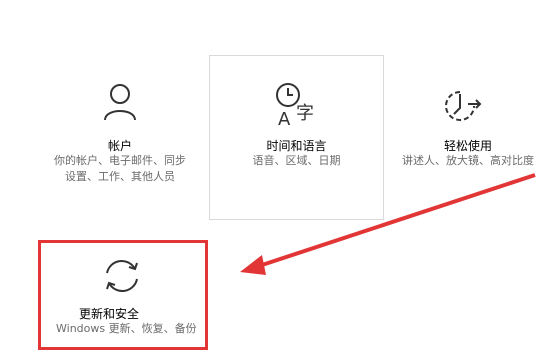 The height and width of the screenshot is (360, 540). I want to click on sync-icon, so click(122, 278).